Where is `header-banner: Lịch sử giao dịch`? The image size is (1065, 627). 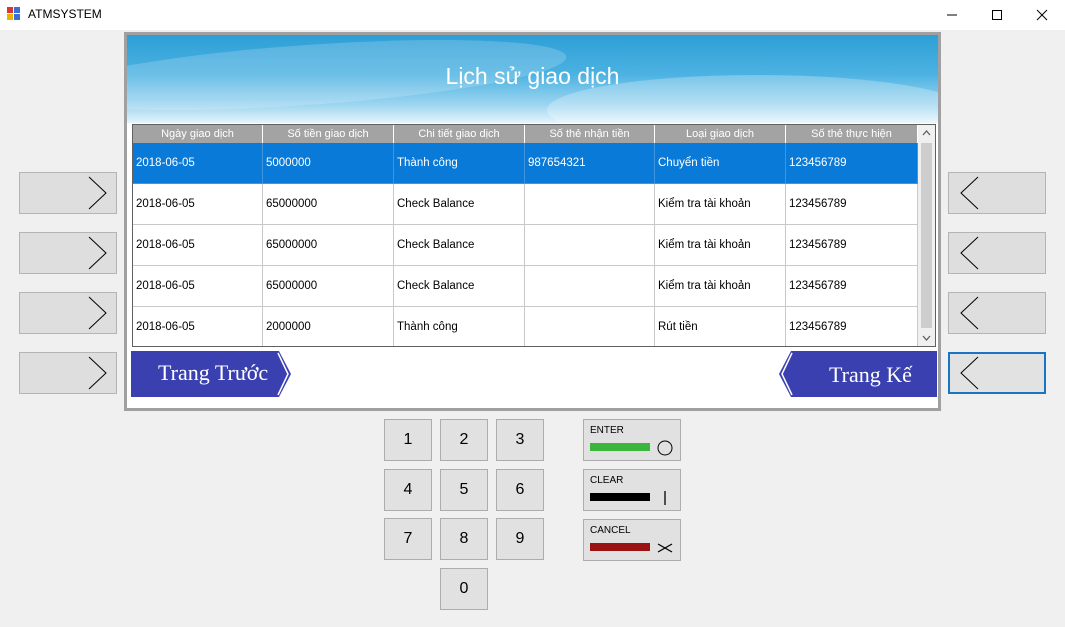
header-banner: Lịch sử giao dịch is located at coordinates (532, 79).